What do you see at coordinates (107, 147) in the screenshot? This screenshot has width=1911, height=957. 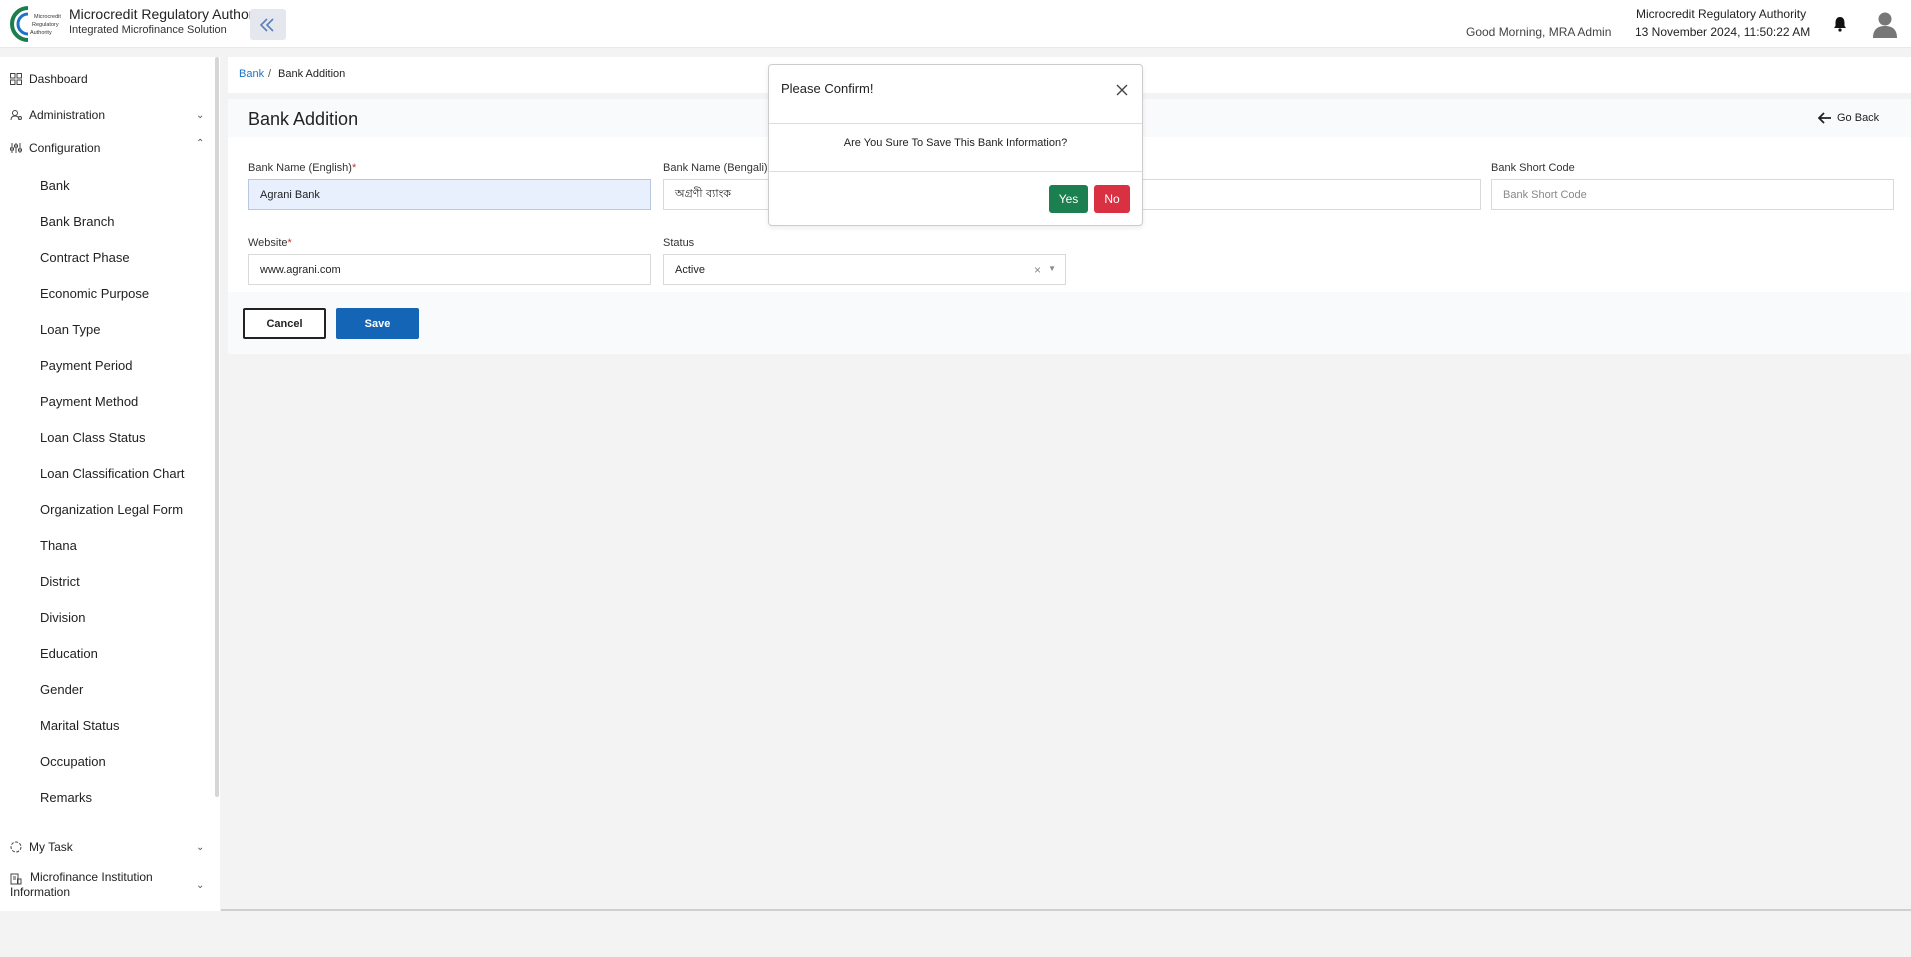 I see `sidebar-item-configuration: Configuration ⌃` at bounding box center [107, 147].